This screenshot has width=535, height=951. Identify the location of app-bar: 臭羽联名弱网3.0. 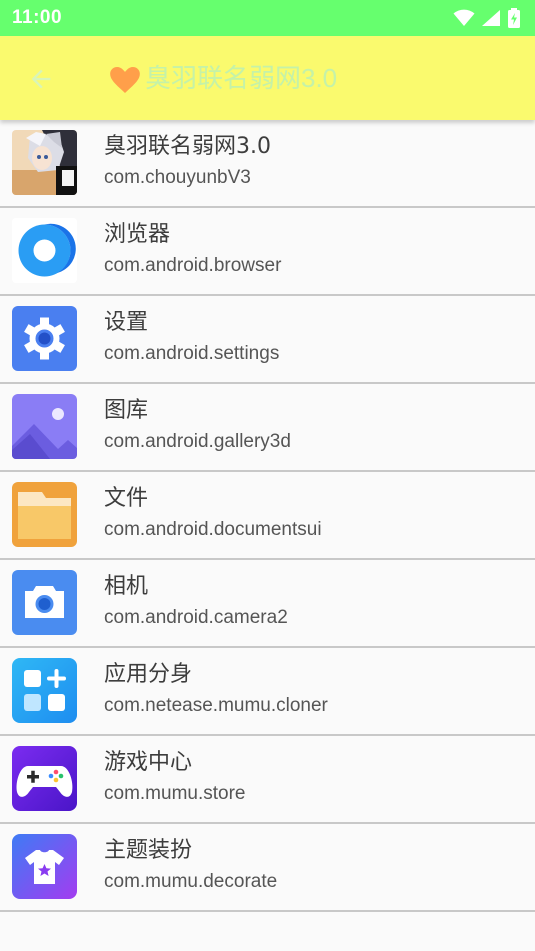
(267, 78).